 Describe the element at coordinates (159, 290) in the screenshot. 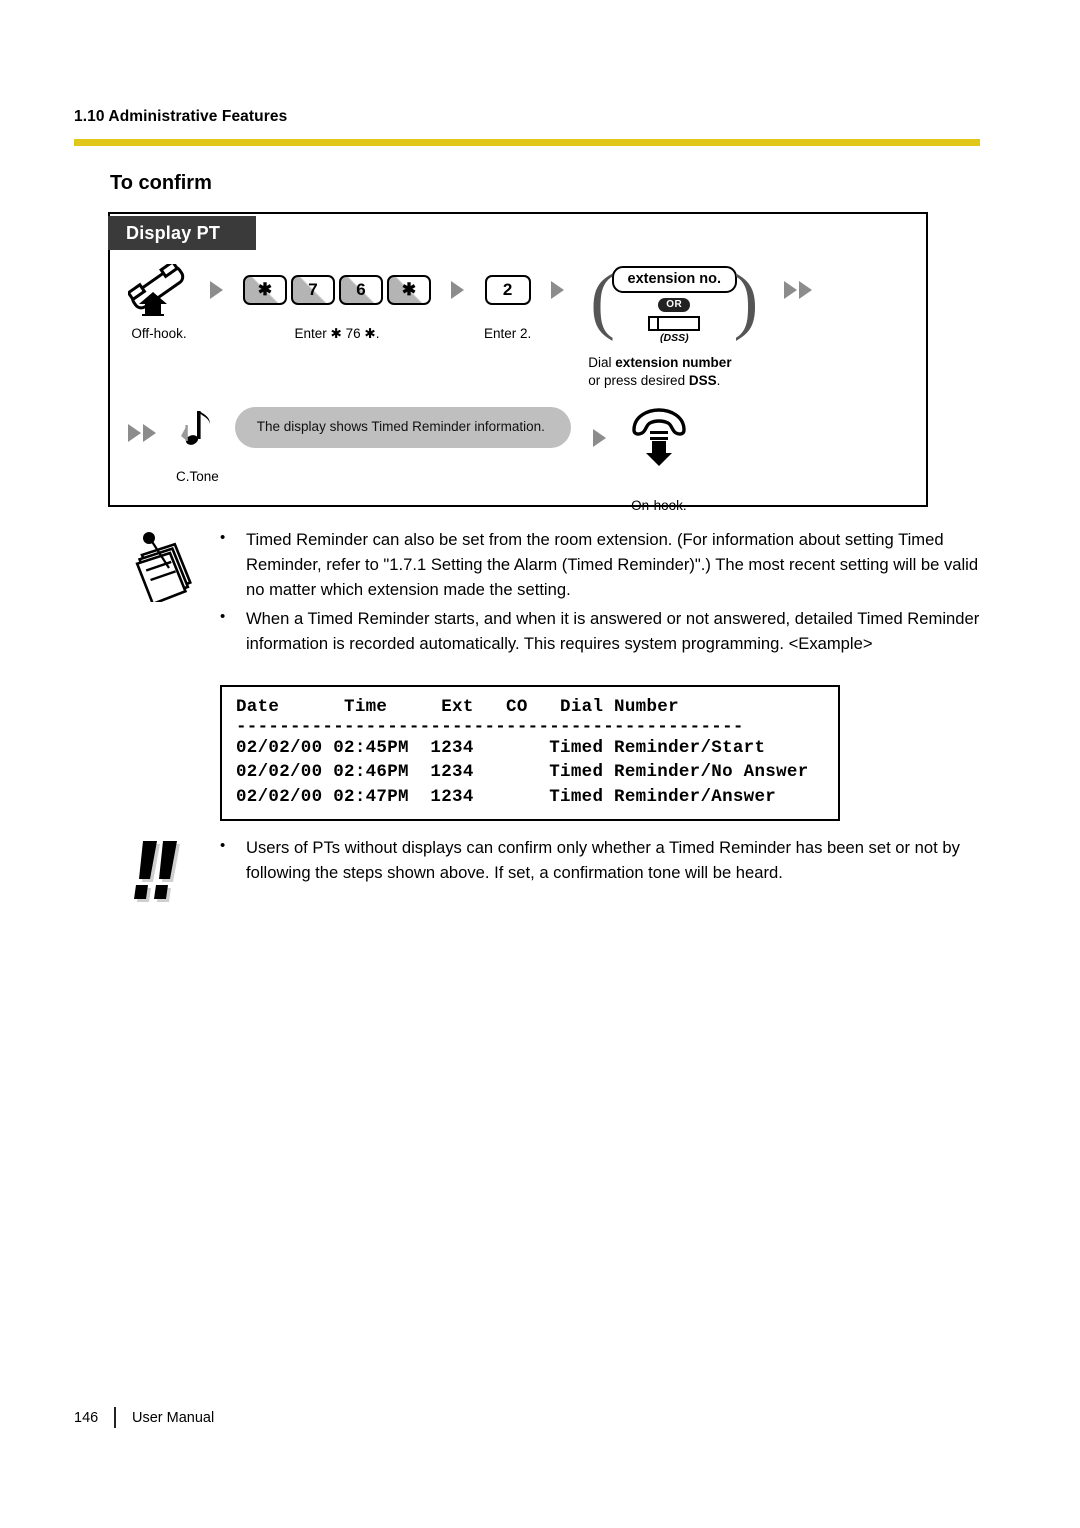

I see `offhook-handset-icon` at that location.